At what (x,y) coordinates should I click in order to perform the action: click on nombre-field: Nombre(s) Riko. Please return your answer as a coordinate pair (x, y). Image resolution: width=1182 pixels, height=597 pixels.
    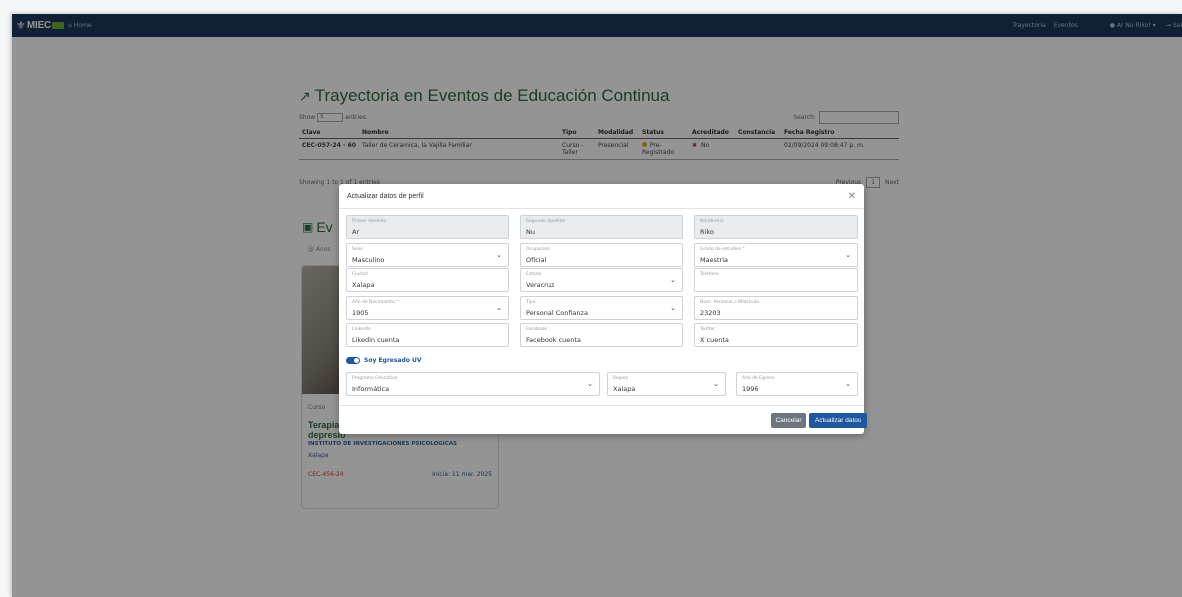
    Looking at the image, I should click on (776, 227).